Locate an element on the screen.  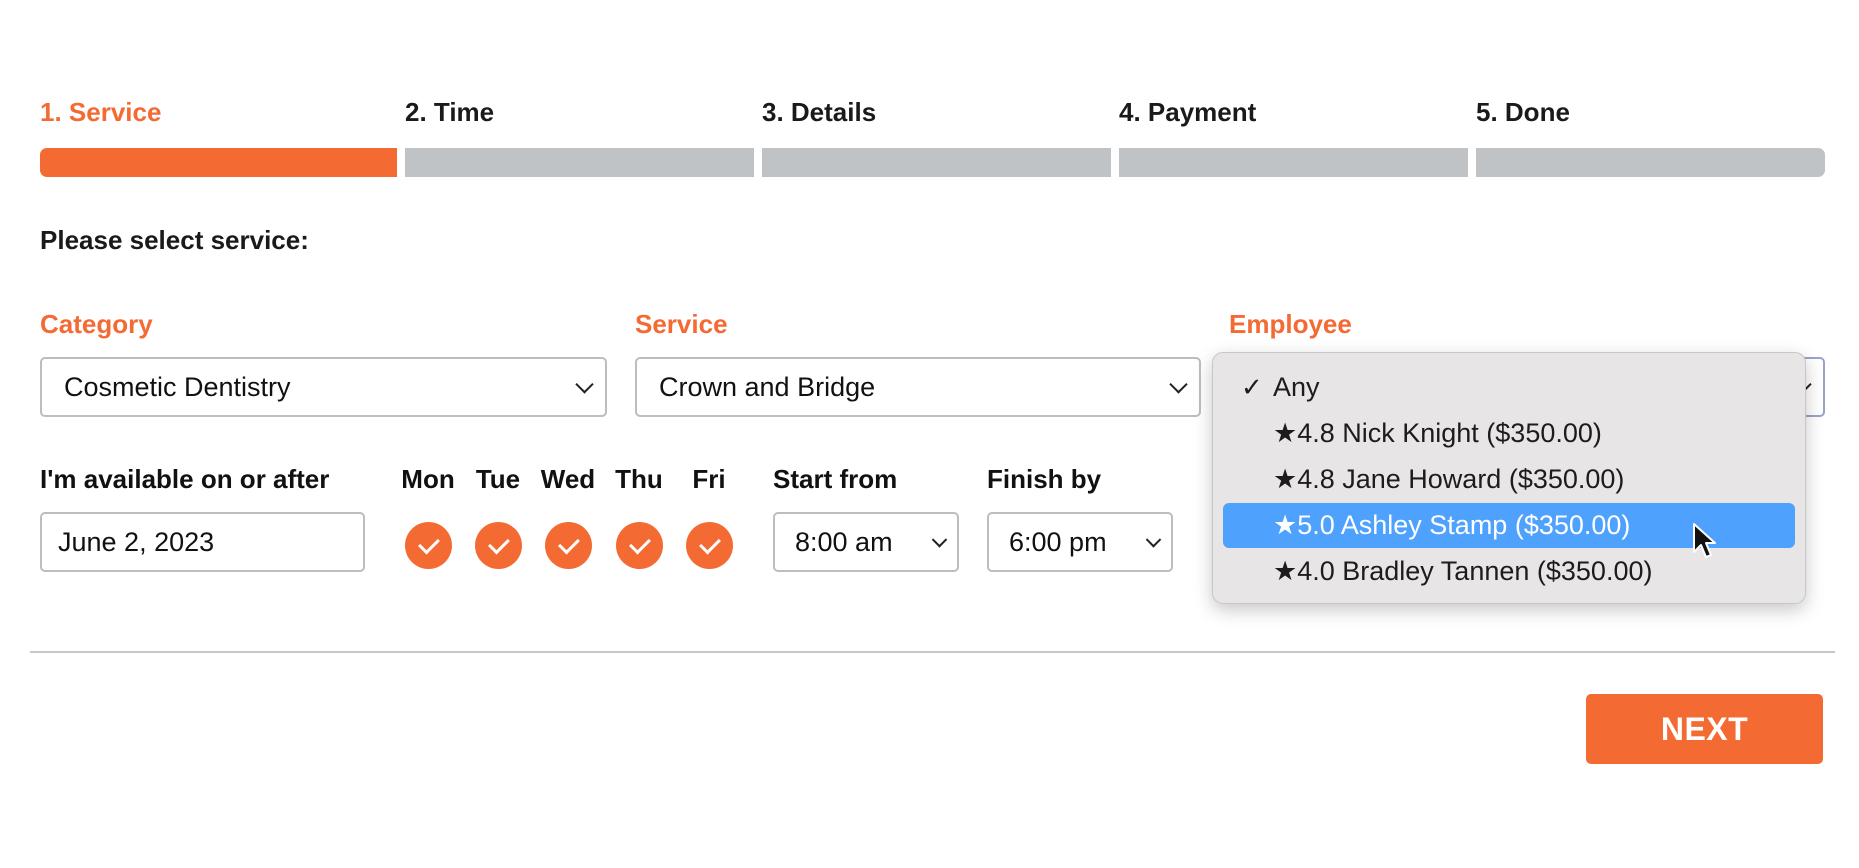
finish-time-value: 6:00 pm is located at coordinates (1058, 541).